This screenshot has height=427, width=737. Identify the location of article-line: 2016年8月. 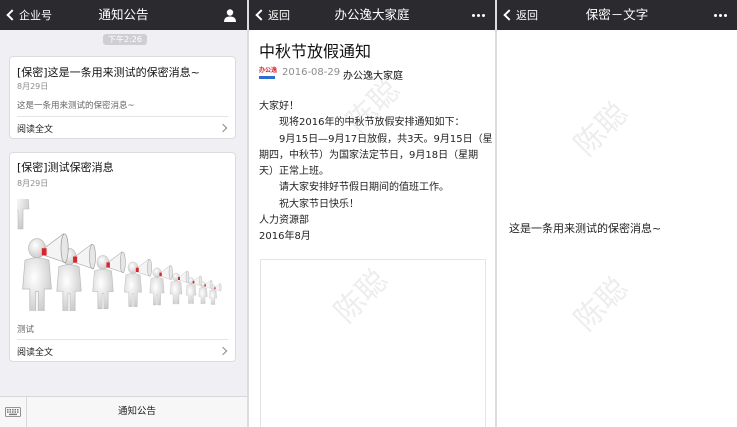
(285, 237).